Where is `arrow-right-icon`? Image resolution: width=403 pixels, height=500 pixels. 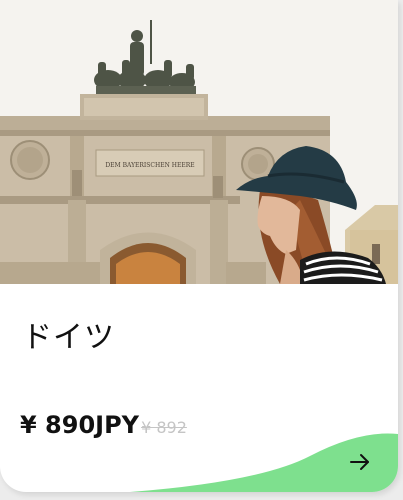 arrow-right-icon is located at coordinates (359, 462).